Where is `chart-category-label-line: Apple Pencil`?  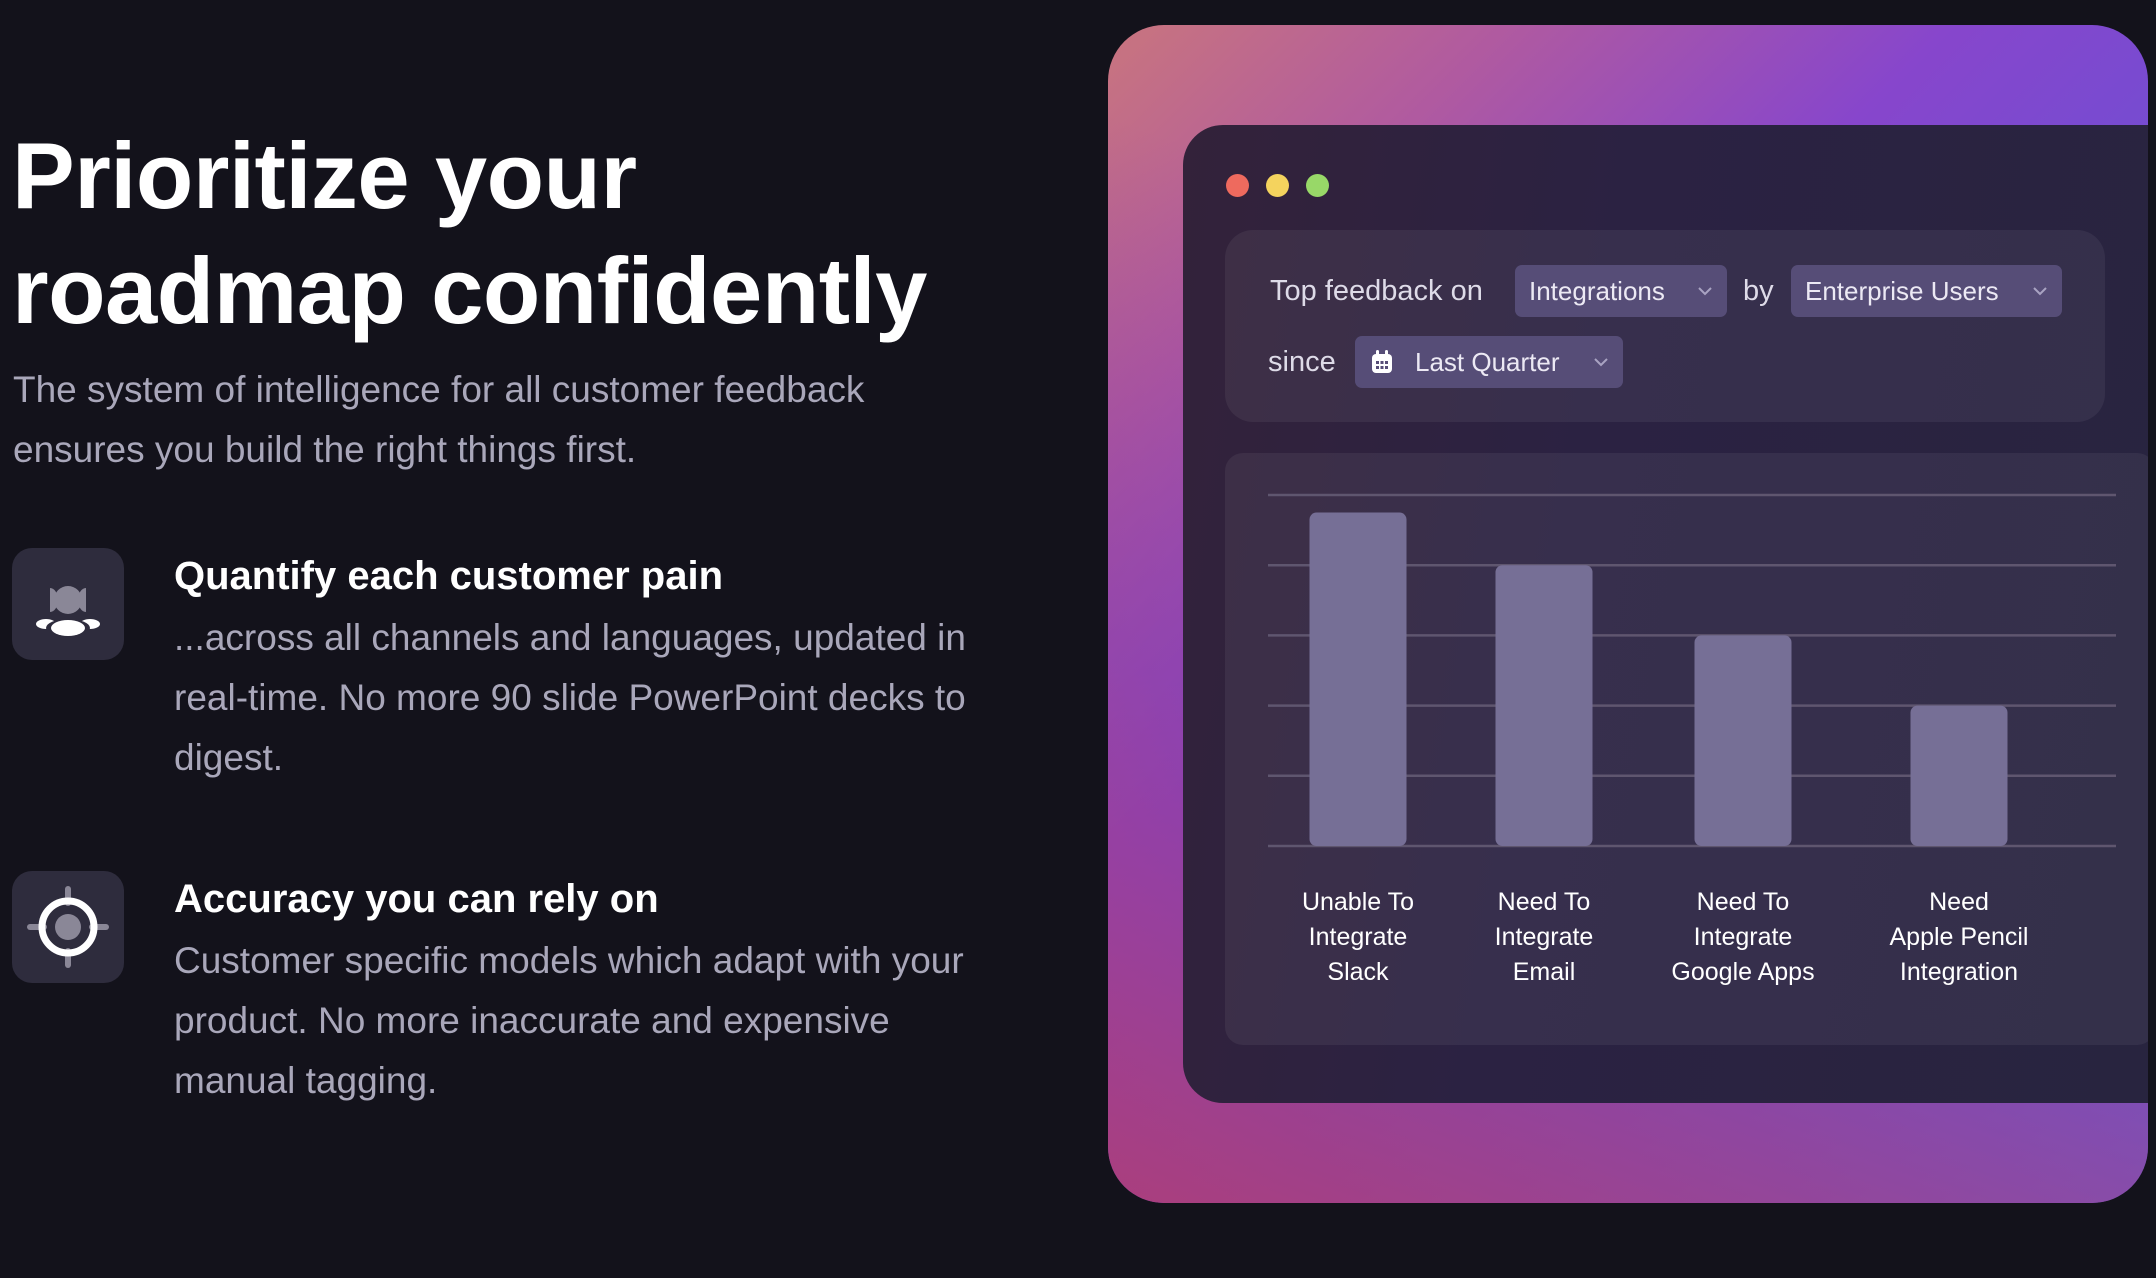 chart-category-label-line: Apple Pencil is located at coordinates (1959, 937).